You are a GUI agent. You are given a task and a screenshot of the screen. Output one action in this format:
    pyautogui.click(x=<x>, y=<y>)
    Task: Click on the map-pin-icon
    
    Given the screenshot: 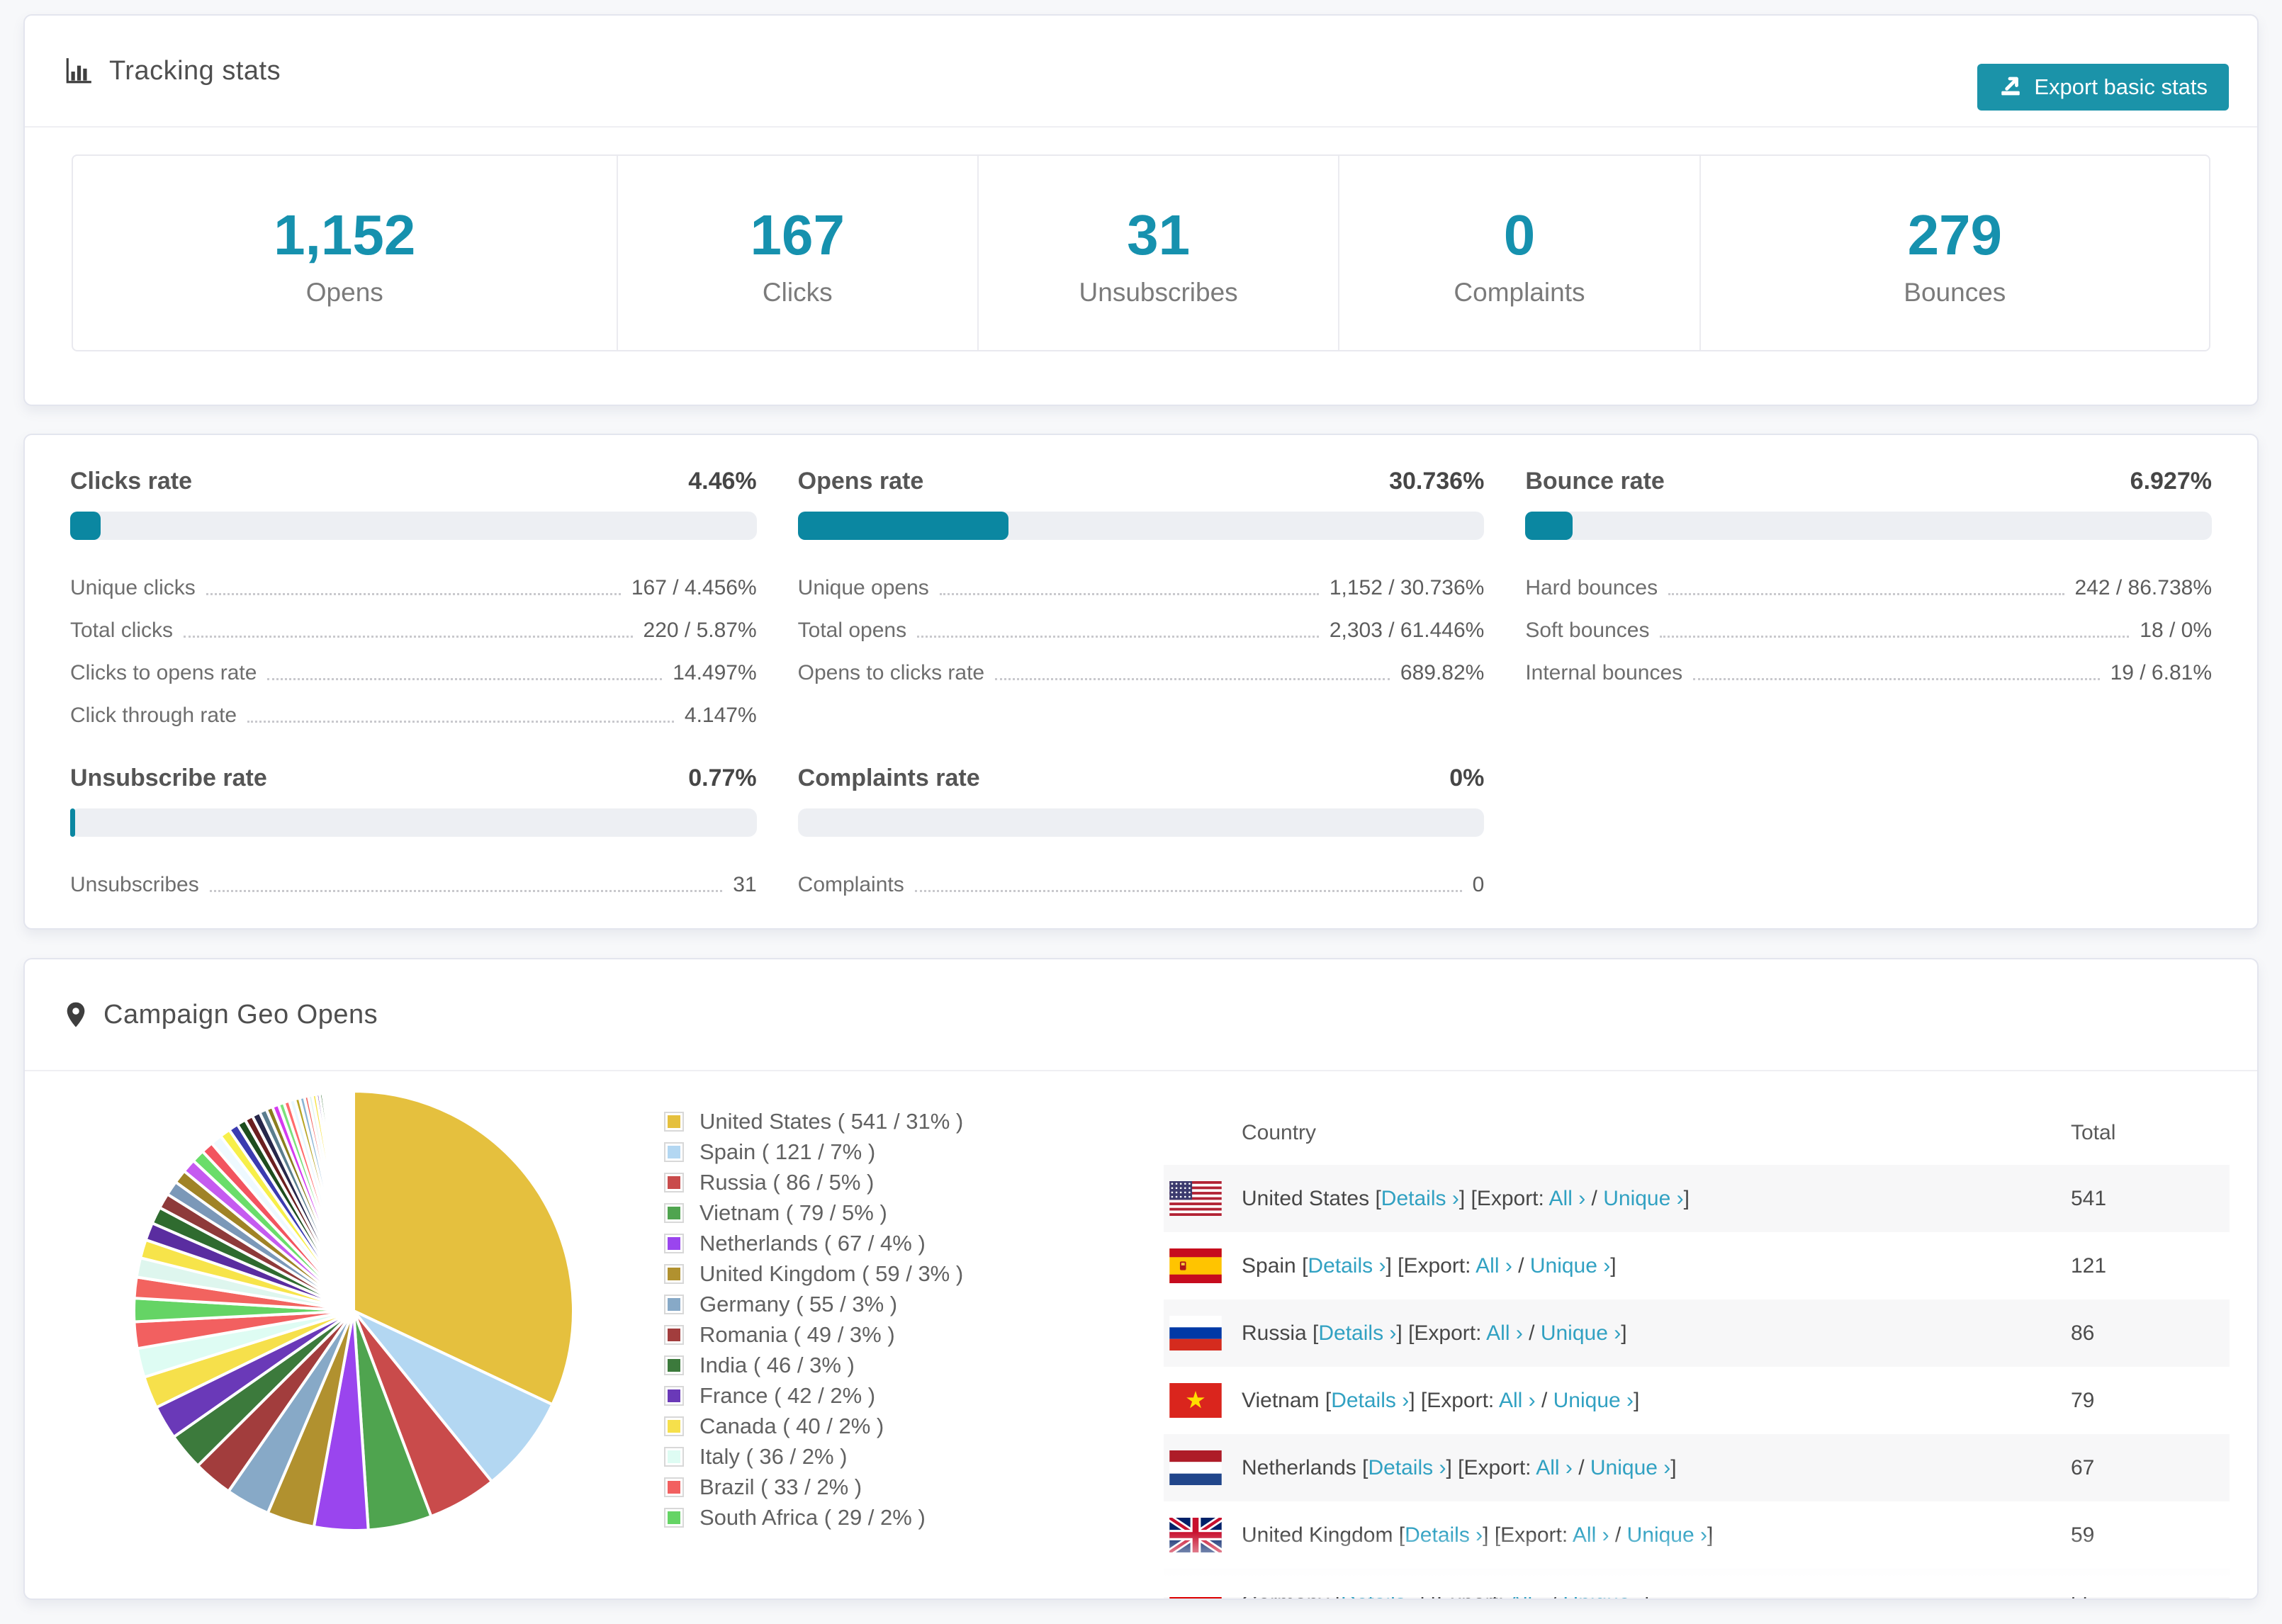 What is the action you would take?
    pyautogui.click(x=76, y=1015)
    